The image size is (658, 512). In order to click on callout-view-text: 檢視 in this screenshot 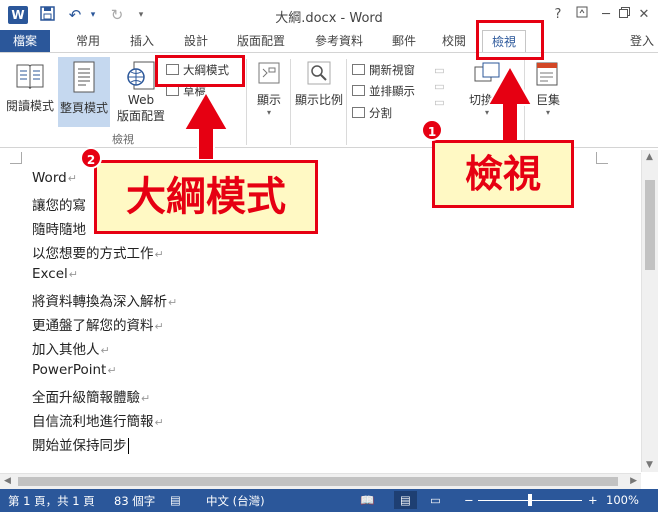, I will do `click(502, 174)`.